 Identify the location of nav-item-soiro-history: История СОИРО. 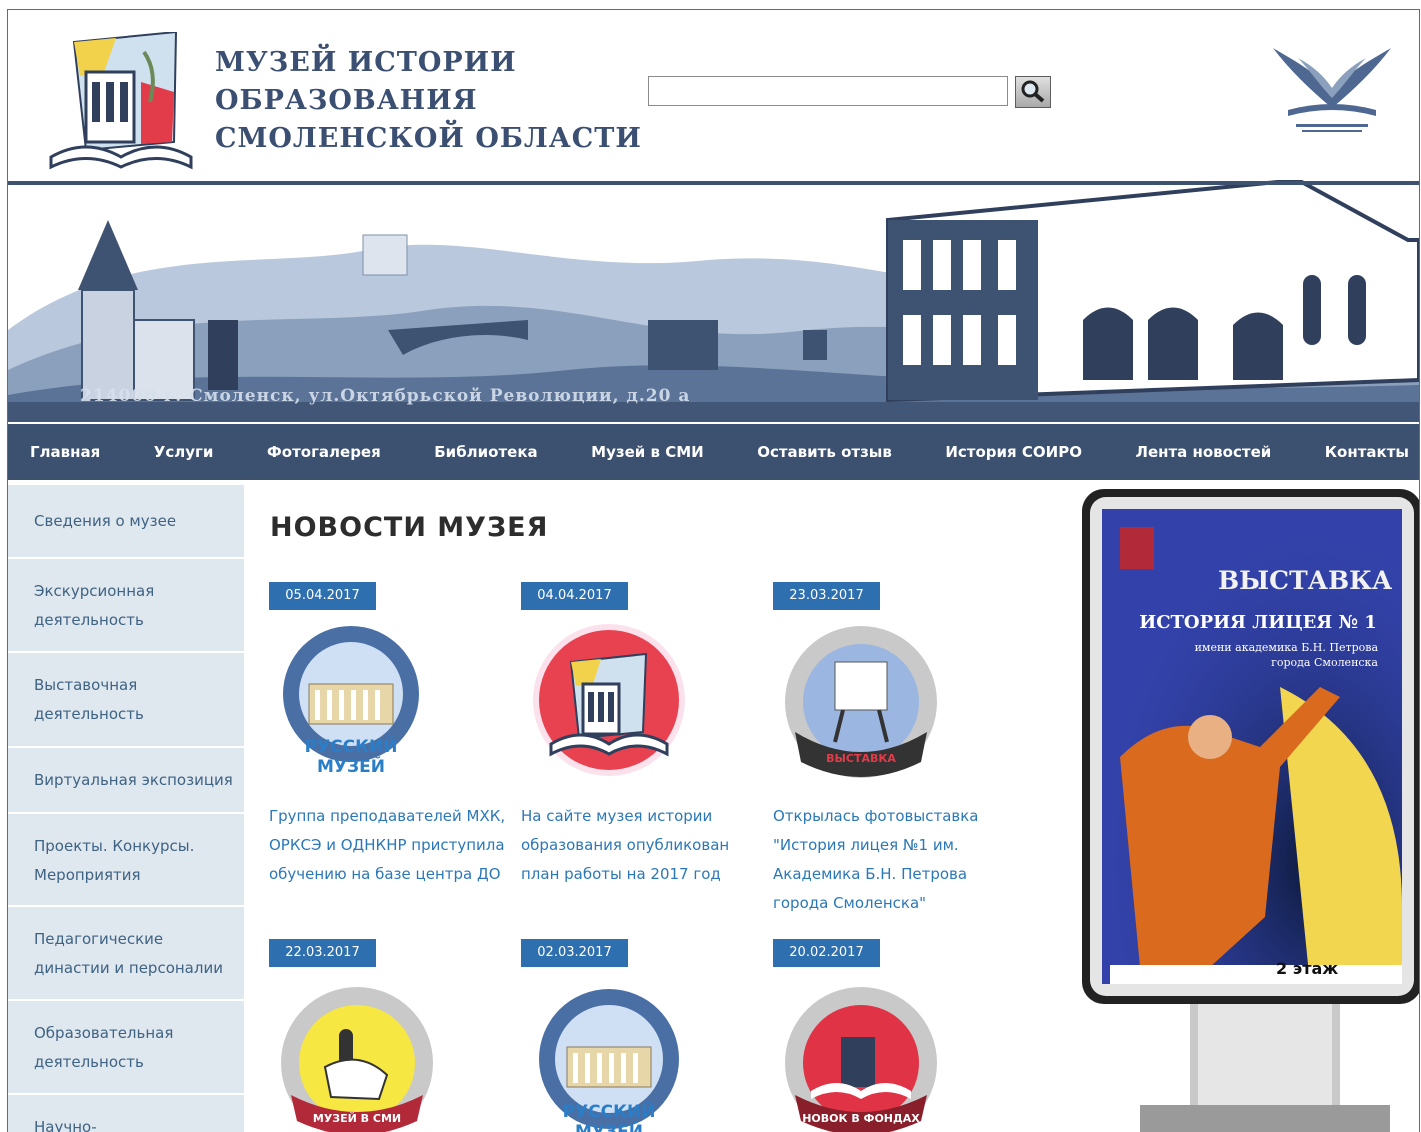
(1013, 452).